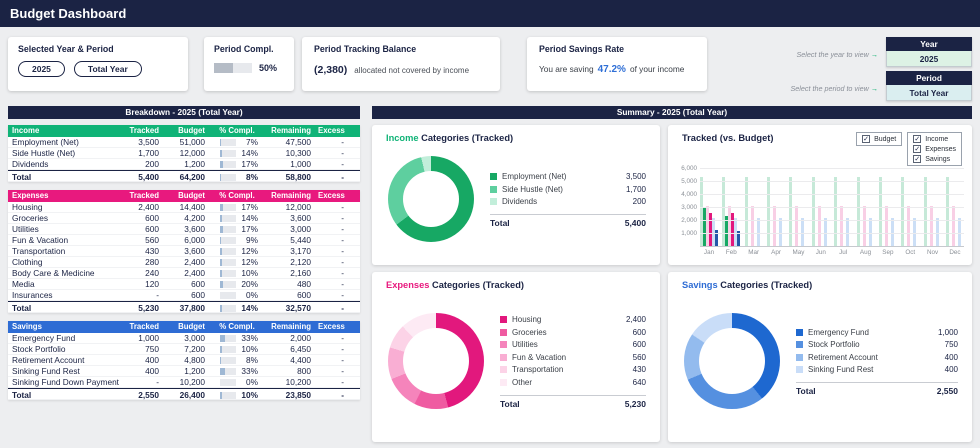  What do you see at coordinates (249, 64) in the screenshot?
I see `period-completion-card: Period Compl. 50%` at bounding box center [249, 64].